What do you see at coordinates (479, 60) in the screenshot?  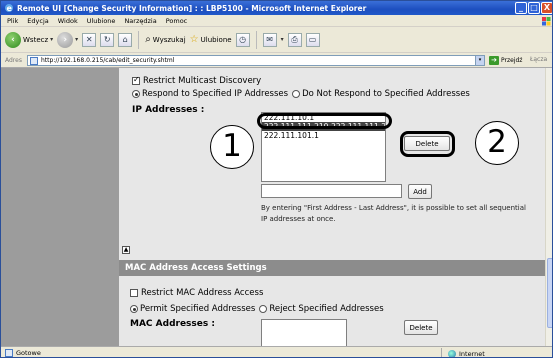 I see `address-dropdown-icon: ▾` at bounding box center [479, 60].